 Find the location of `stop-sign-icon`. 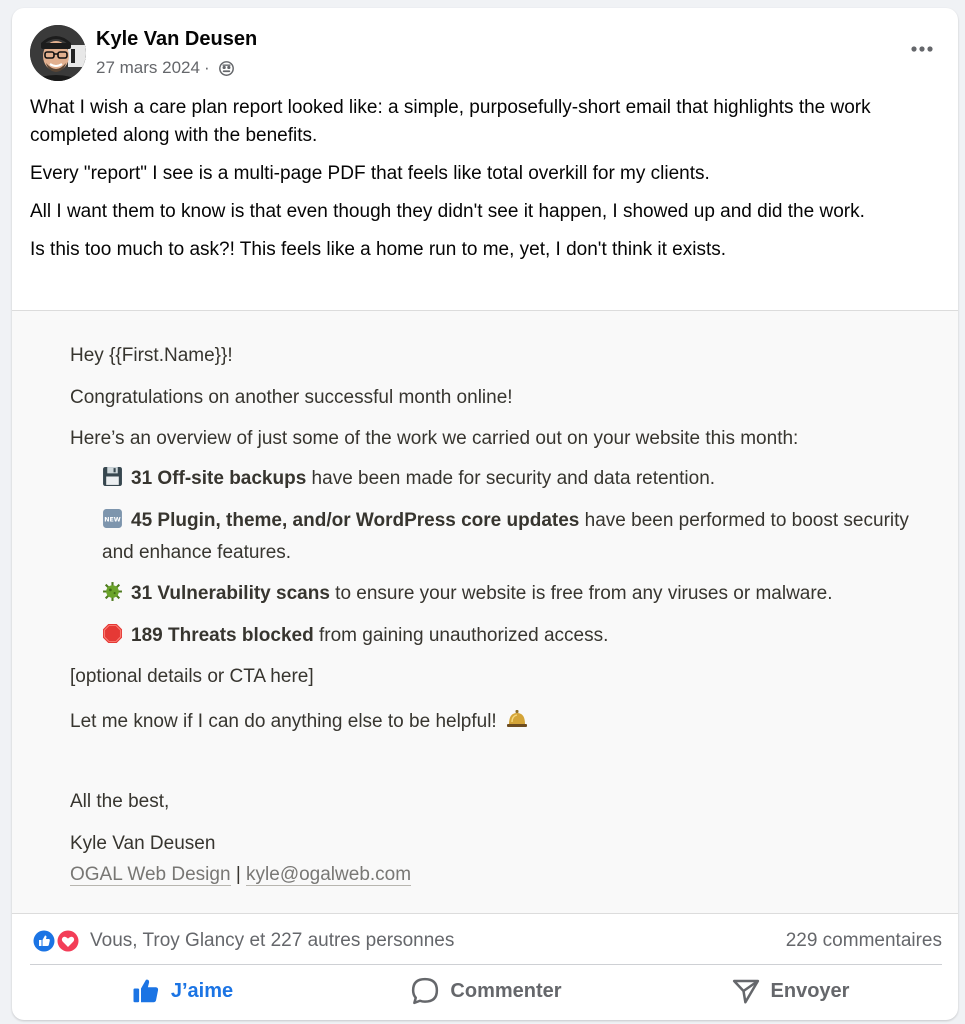

stop-sign-icon is located at coordinates (112, 633).